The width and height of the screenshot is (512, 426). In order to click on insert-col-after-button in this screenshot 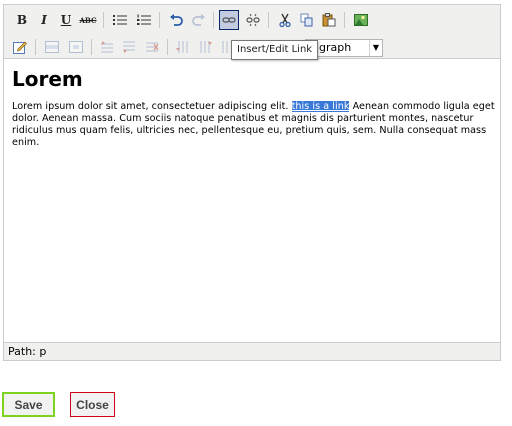, I will do `click(205, 47)`.